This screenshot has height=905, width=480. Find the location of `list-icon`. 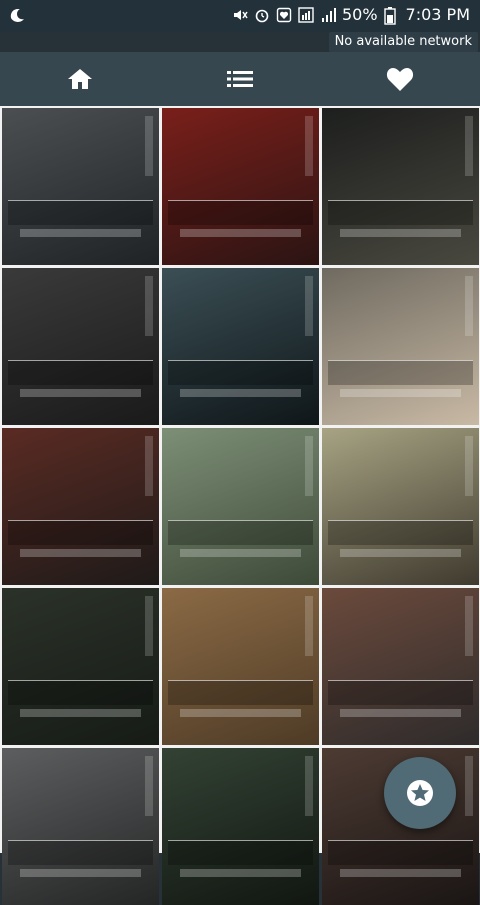

list-icon is located at coordinates (240, 79).